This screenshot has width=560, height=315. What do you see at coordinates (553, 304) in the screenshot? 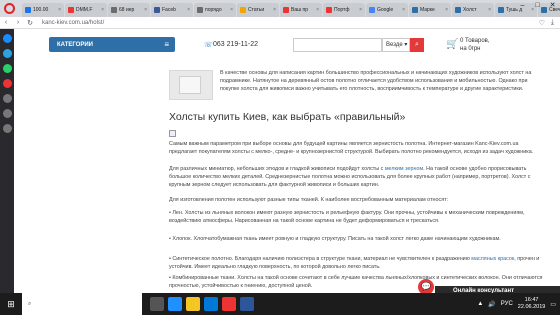
I see `notifications-icon: ▭` at bounding box center [553, 304].